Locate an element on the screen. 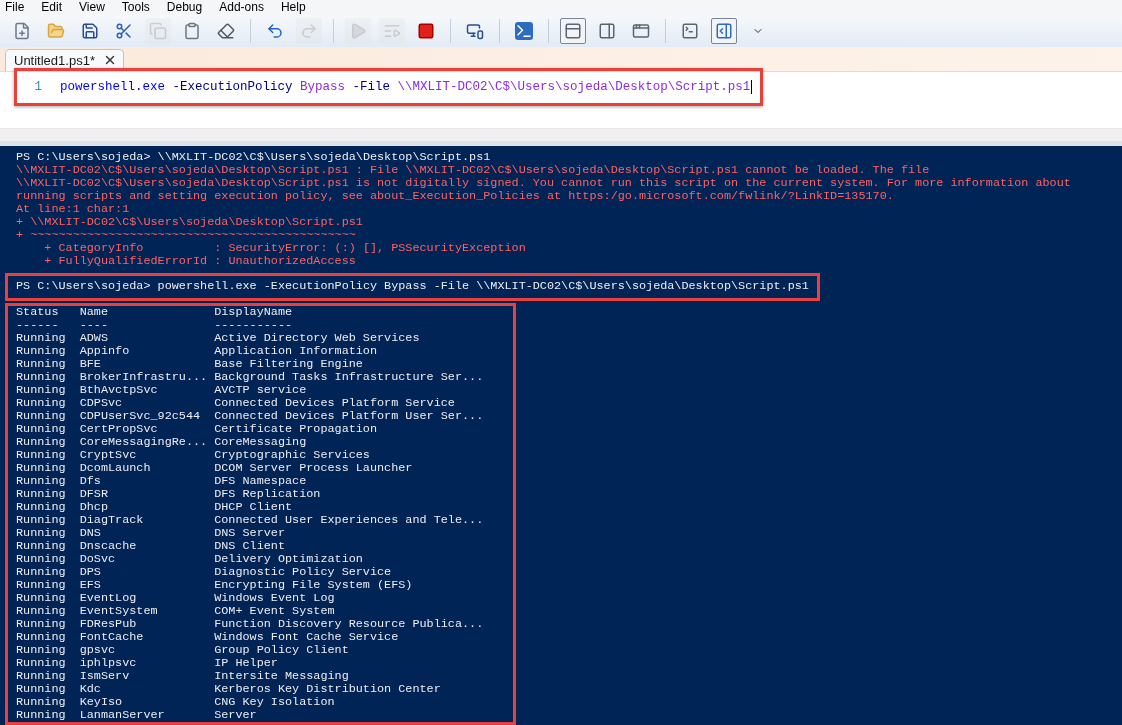 The width and height of the screenshot is (1122, 725). menu-item: Tools is located at coordinates (135, 7).